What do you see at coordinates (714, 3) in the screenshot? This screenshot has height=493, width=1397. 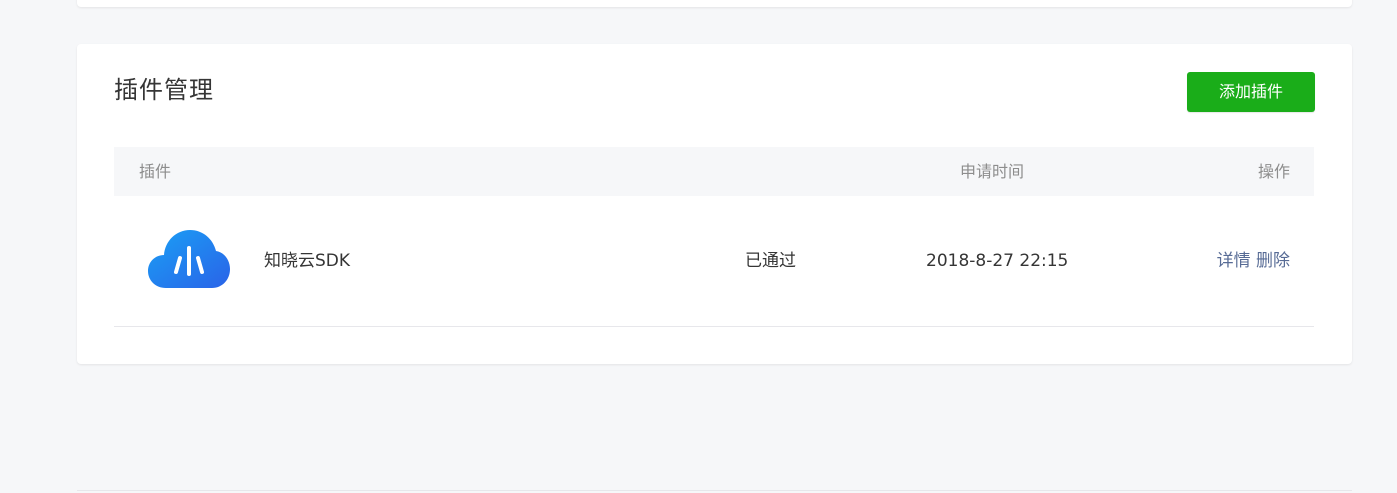 I see `previous-card` at bounding box center [714, 3].